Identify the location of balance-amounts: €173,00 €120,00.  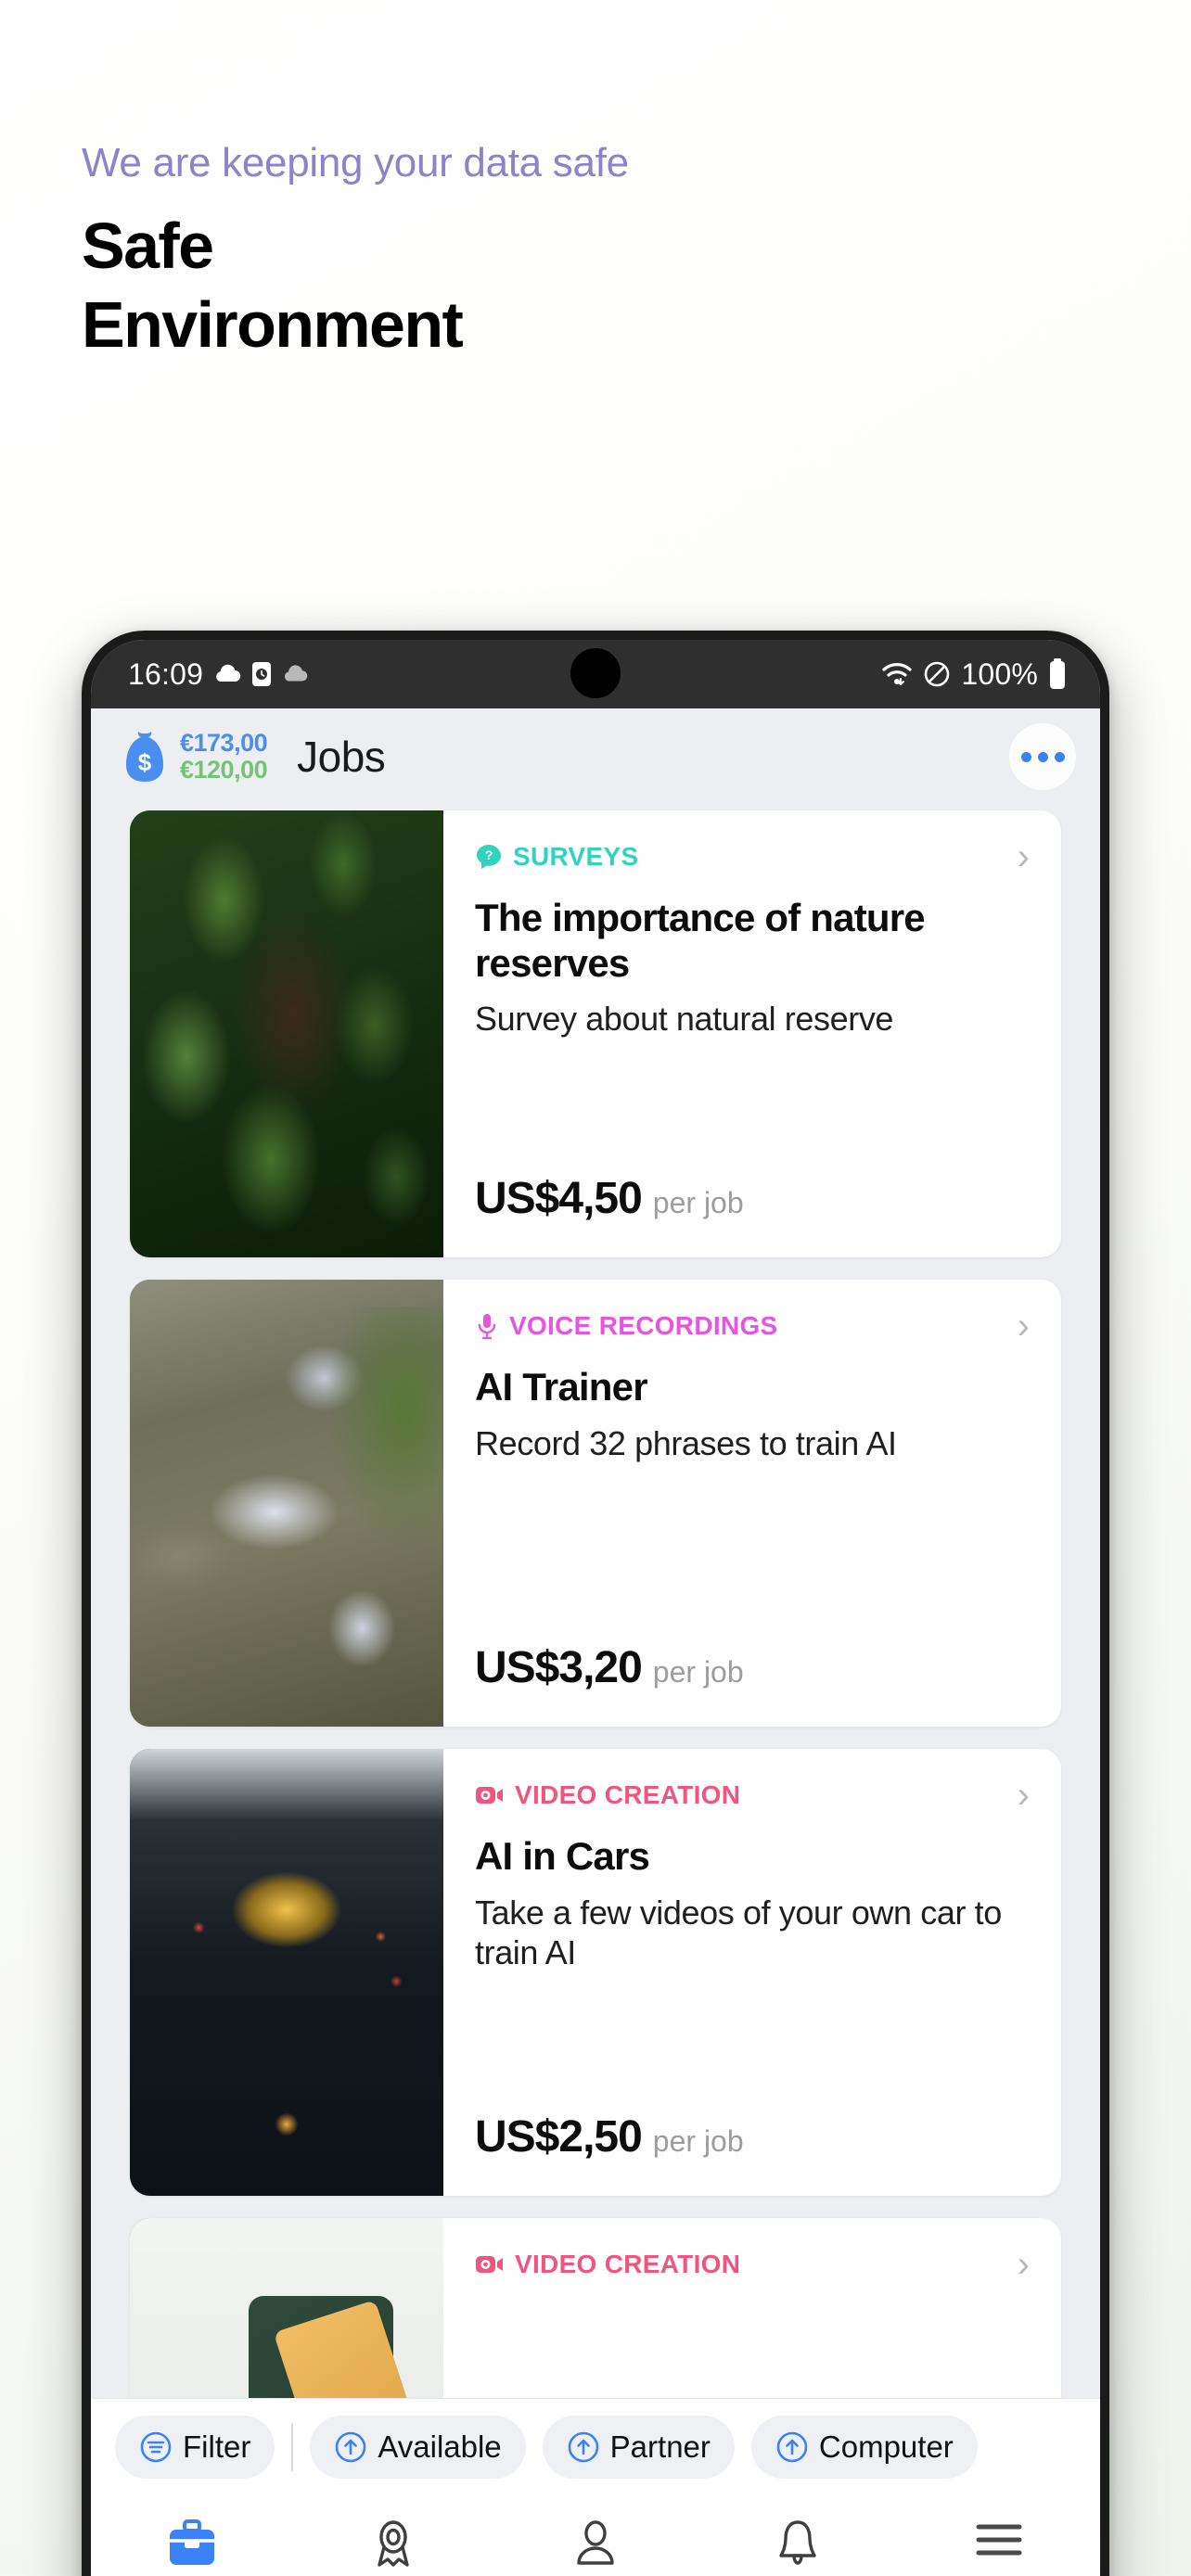
(224, 756).